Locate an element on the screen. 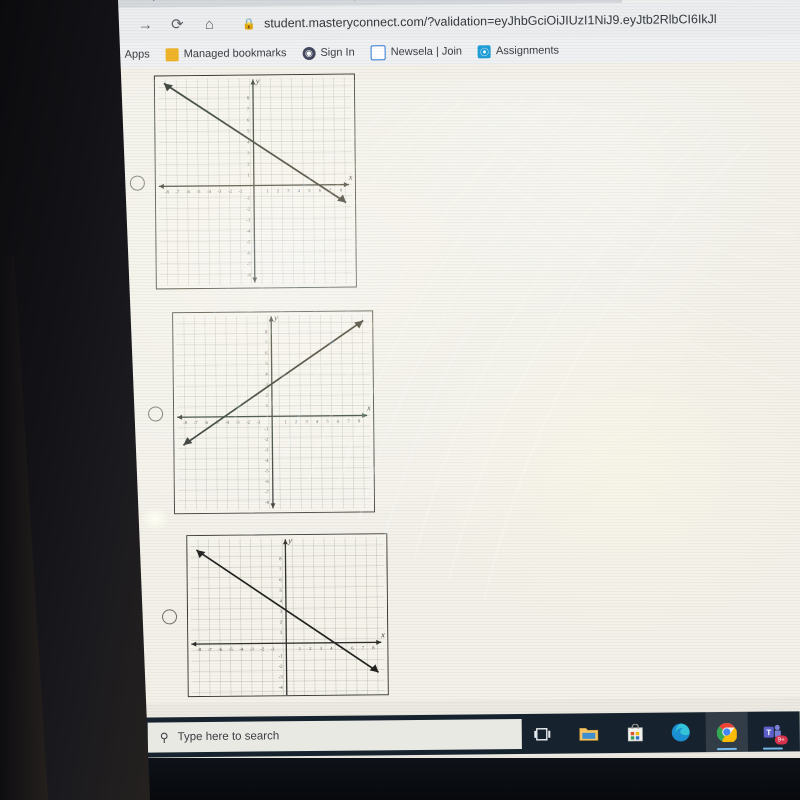  svg-text: T is located at coordinates (768, 732).